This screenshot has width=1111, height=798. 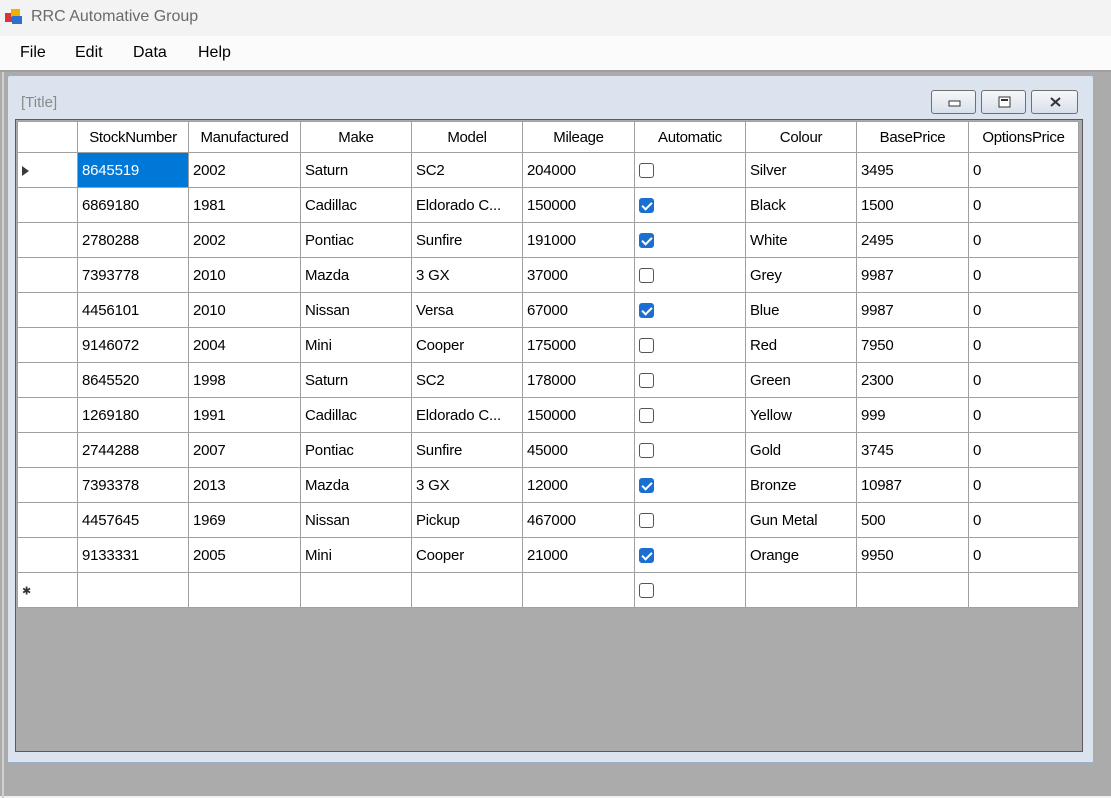 What do you see at coordinates (133, 240) in the screenshot?
I see `stock-number-cell: 2780288` at bounding box center [133, 240].